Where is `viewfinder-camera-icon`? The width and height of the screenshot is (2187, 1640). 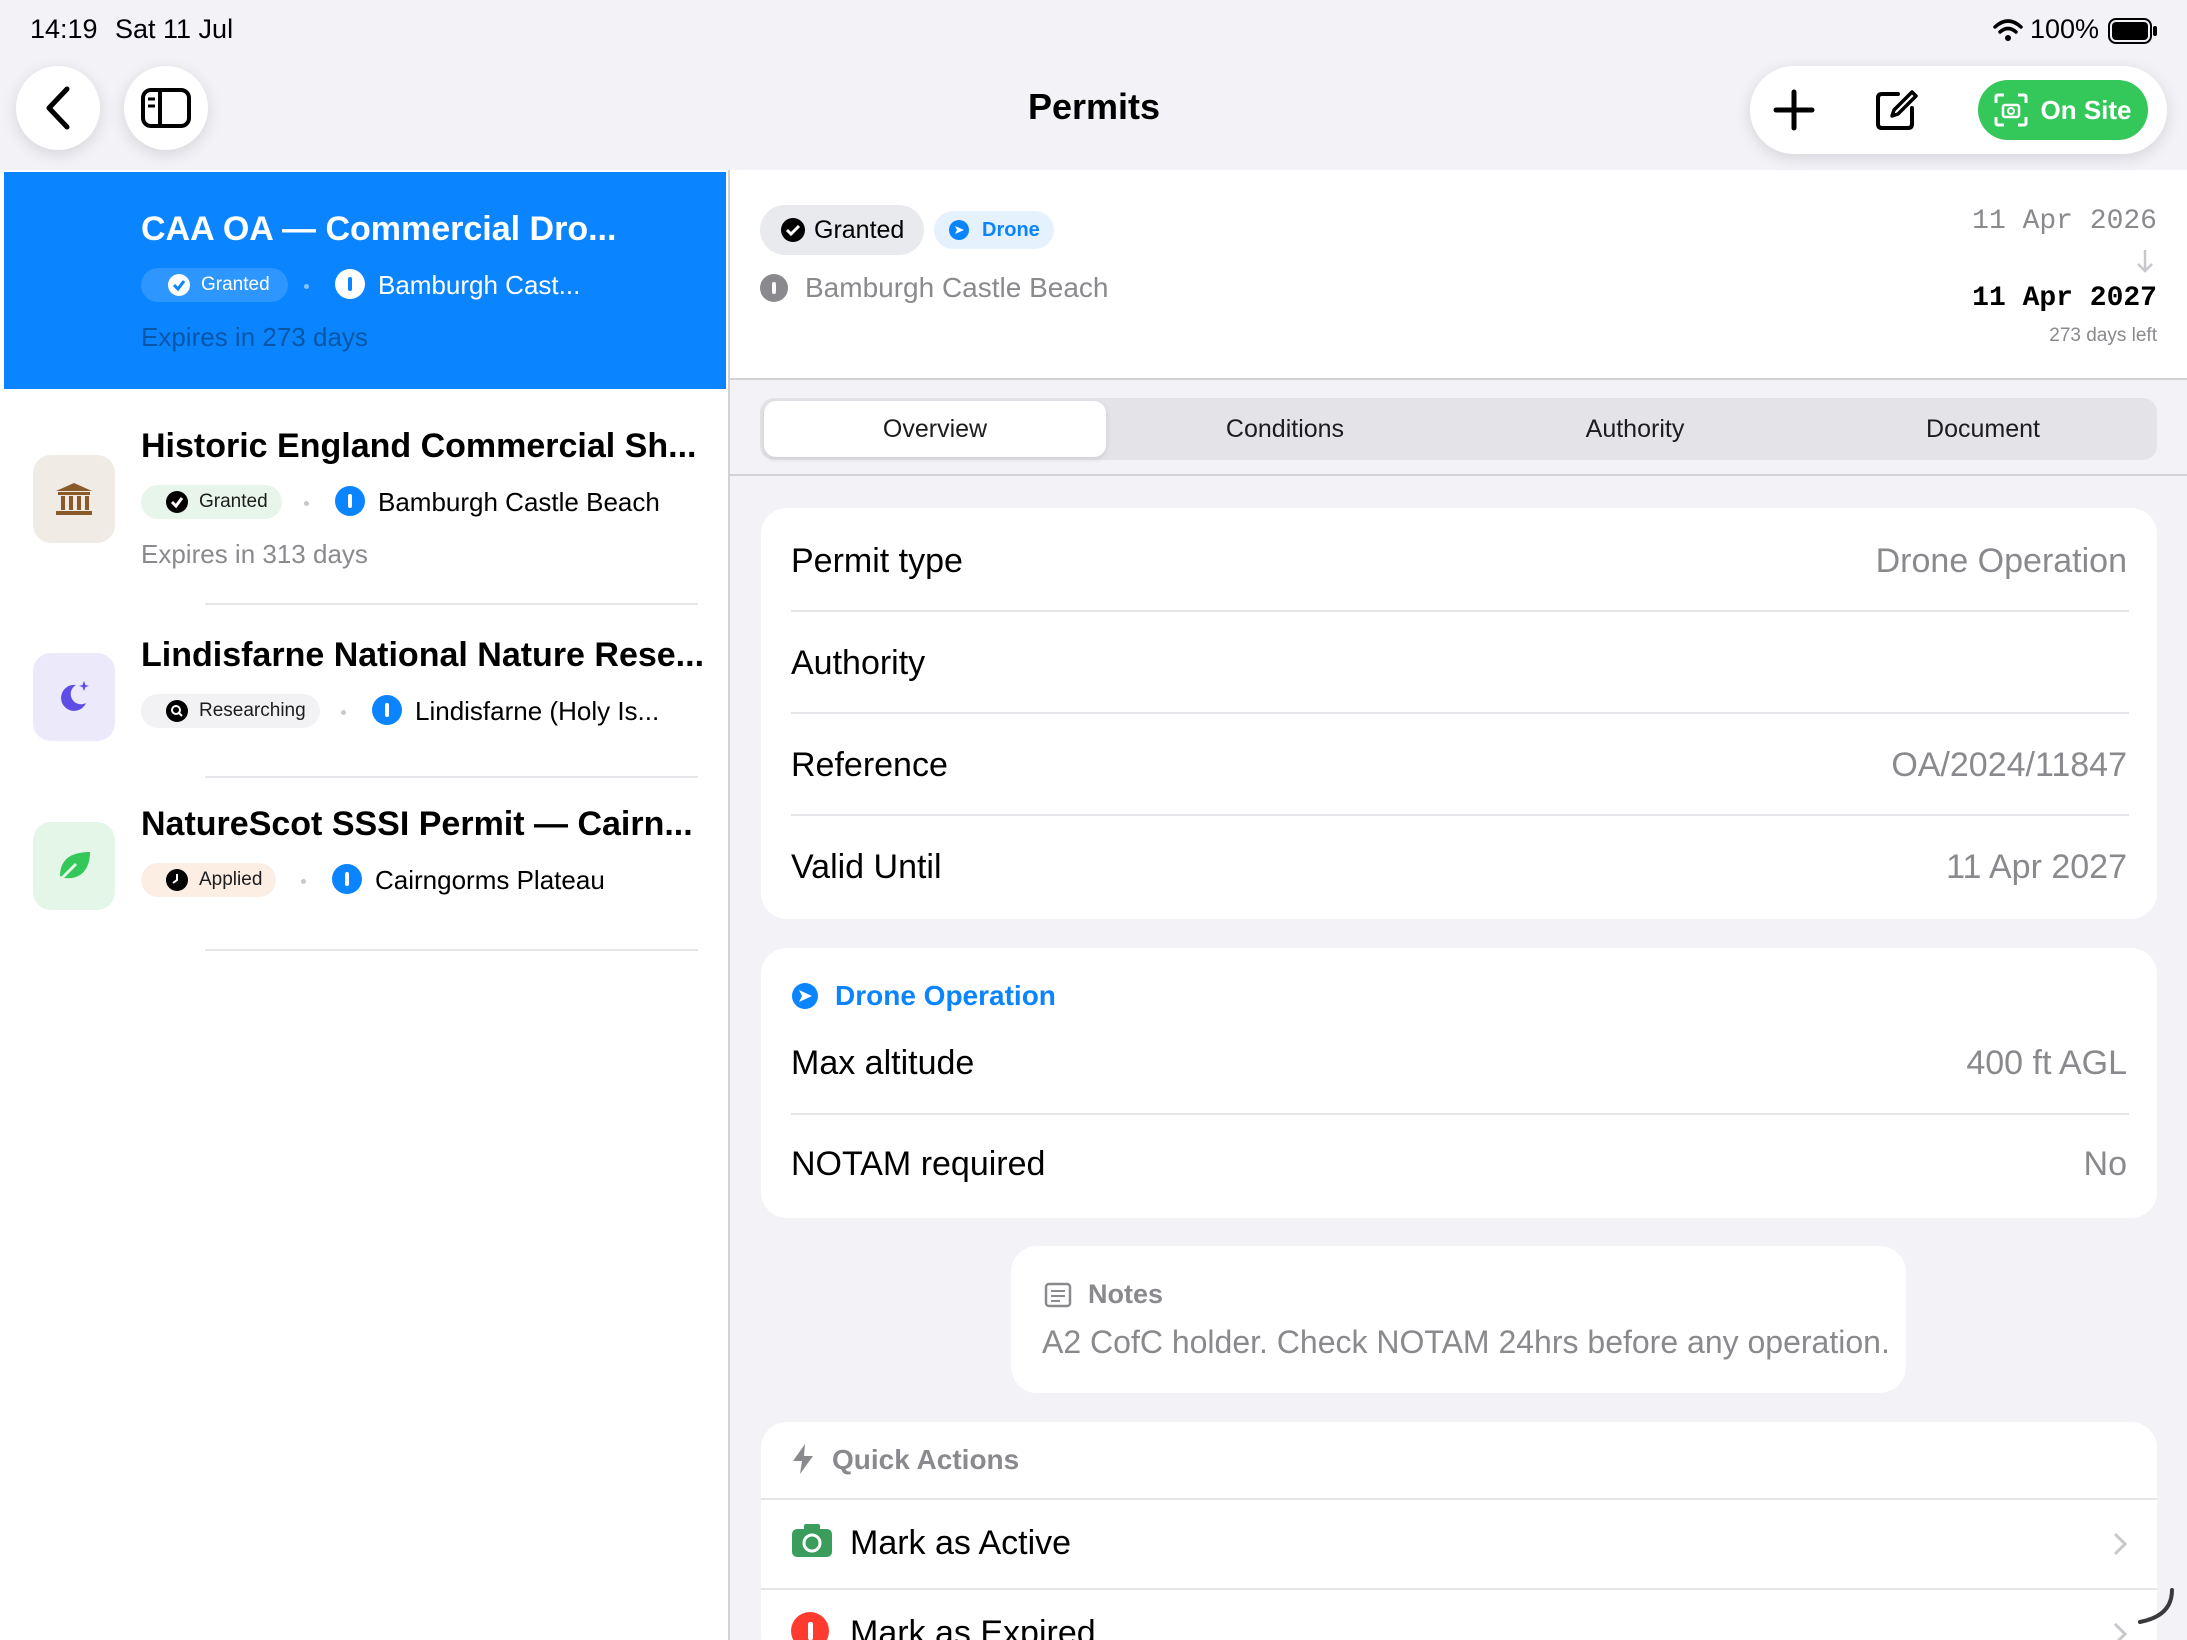
viewfinder-camera-icon is located at coordinates (2011, 110).